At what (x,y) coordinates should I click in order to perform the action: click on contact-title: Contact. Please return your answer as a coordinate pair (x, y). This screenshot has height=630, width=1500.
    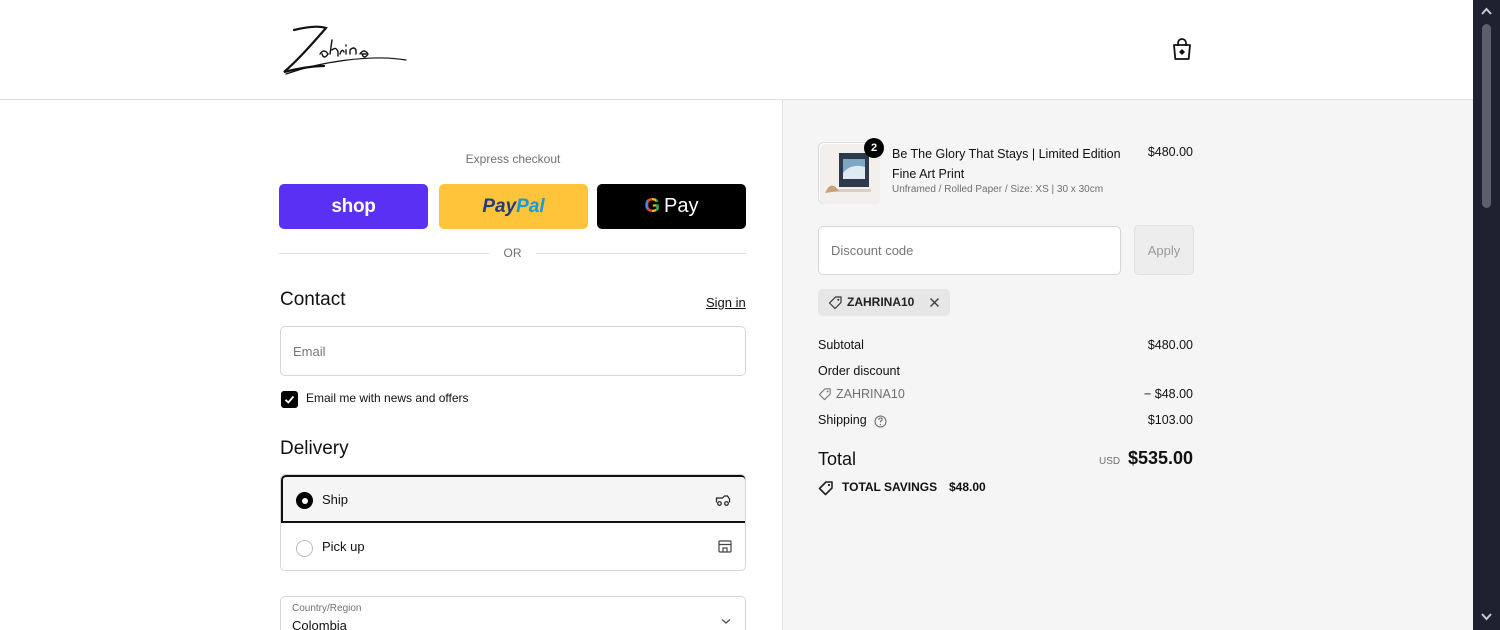
    Looking at the image, I should click on (313, 299).